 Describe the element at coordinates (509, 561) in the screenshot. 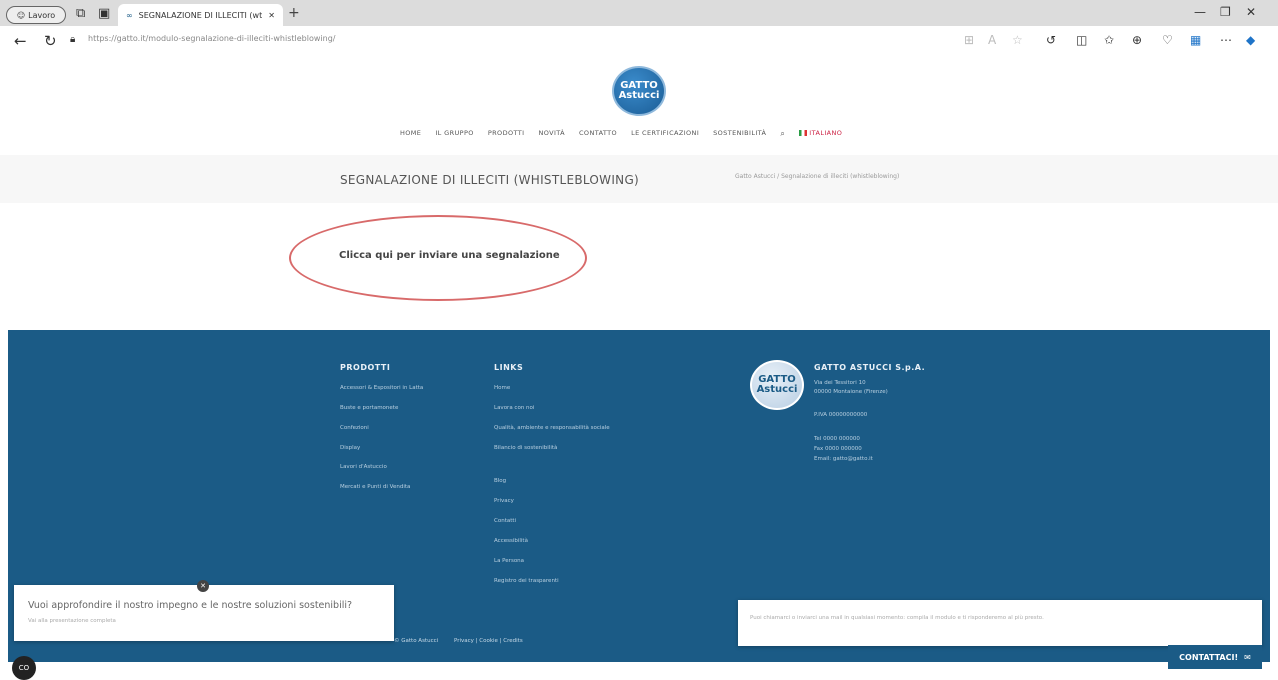

I see `footer-link: La Persona` at that location.